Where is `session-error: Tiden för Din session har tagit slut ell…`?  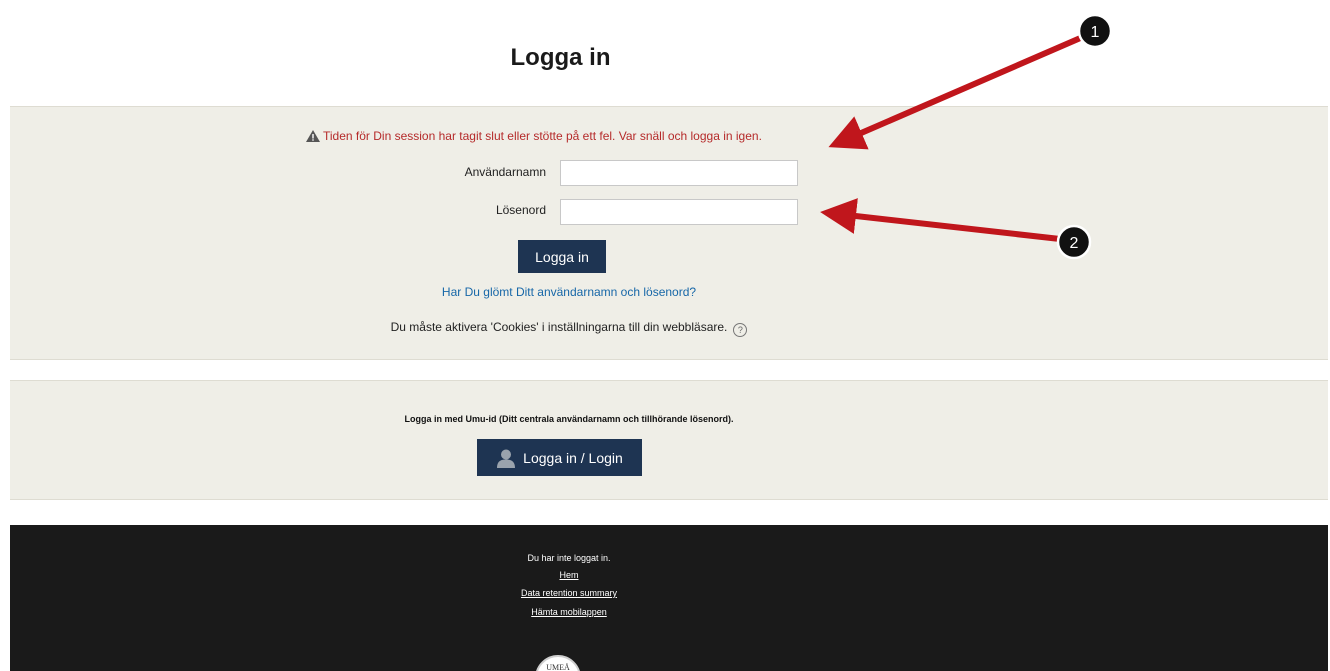
session-error: Tiden för Din session har tagit slut ell… is located at coordinates (571, 137).